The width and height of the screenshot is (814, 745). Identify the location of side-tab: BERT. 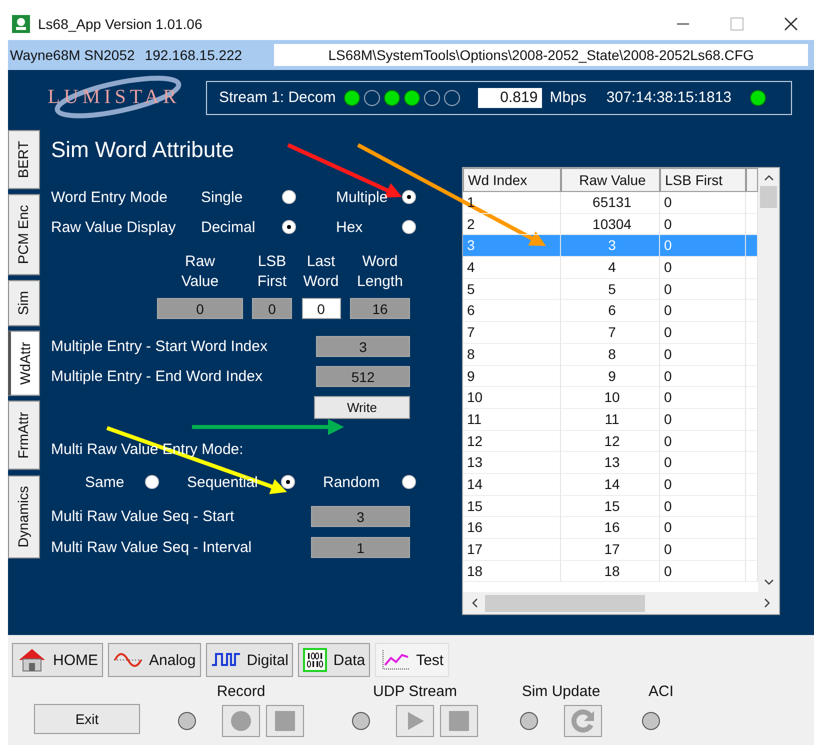
(24, 160).